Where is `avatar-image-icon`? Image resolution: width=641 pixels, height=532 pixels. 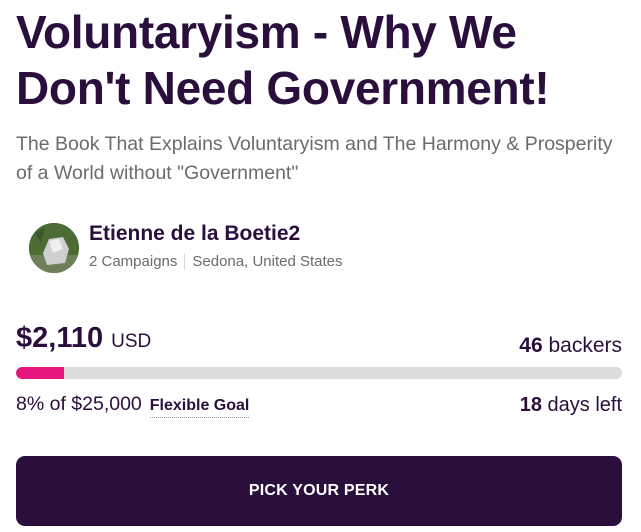
avatar-image-icon is located at coordinates (54, 248).